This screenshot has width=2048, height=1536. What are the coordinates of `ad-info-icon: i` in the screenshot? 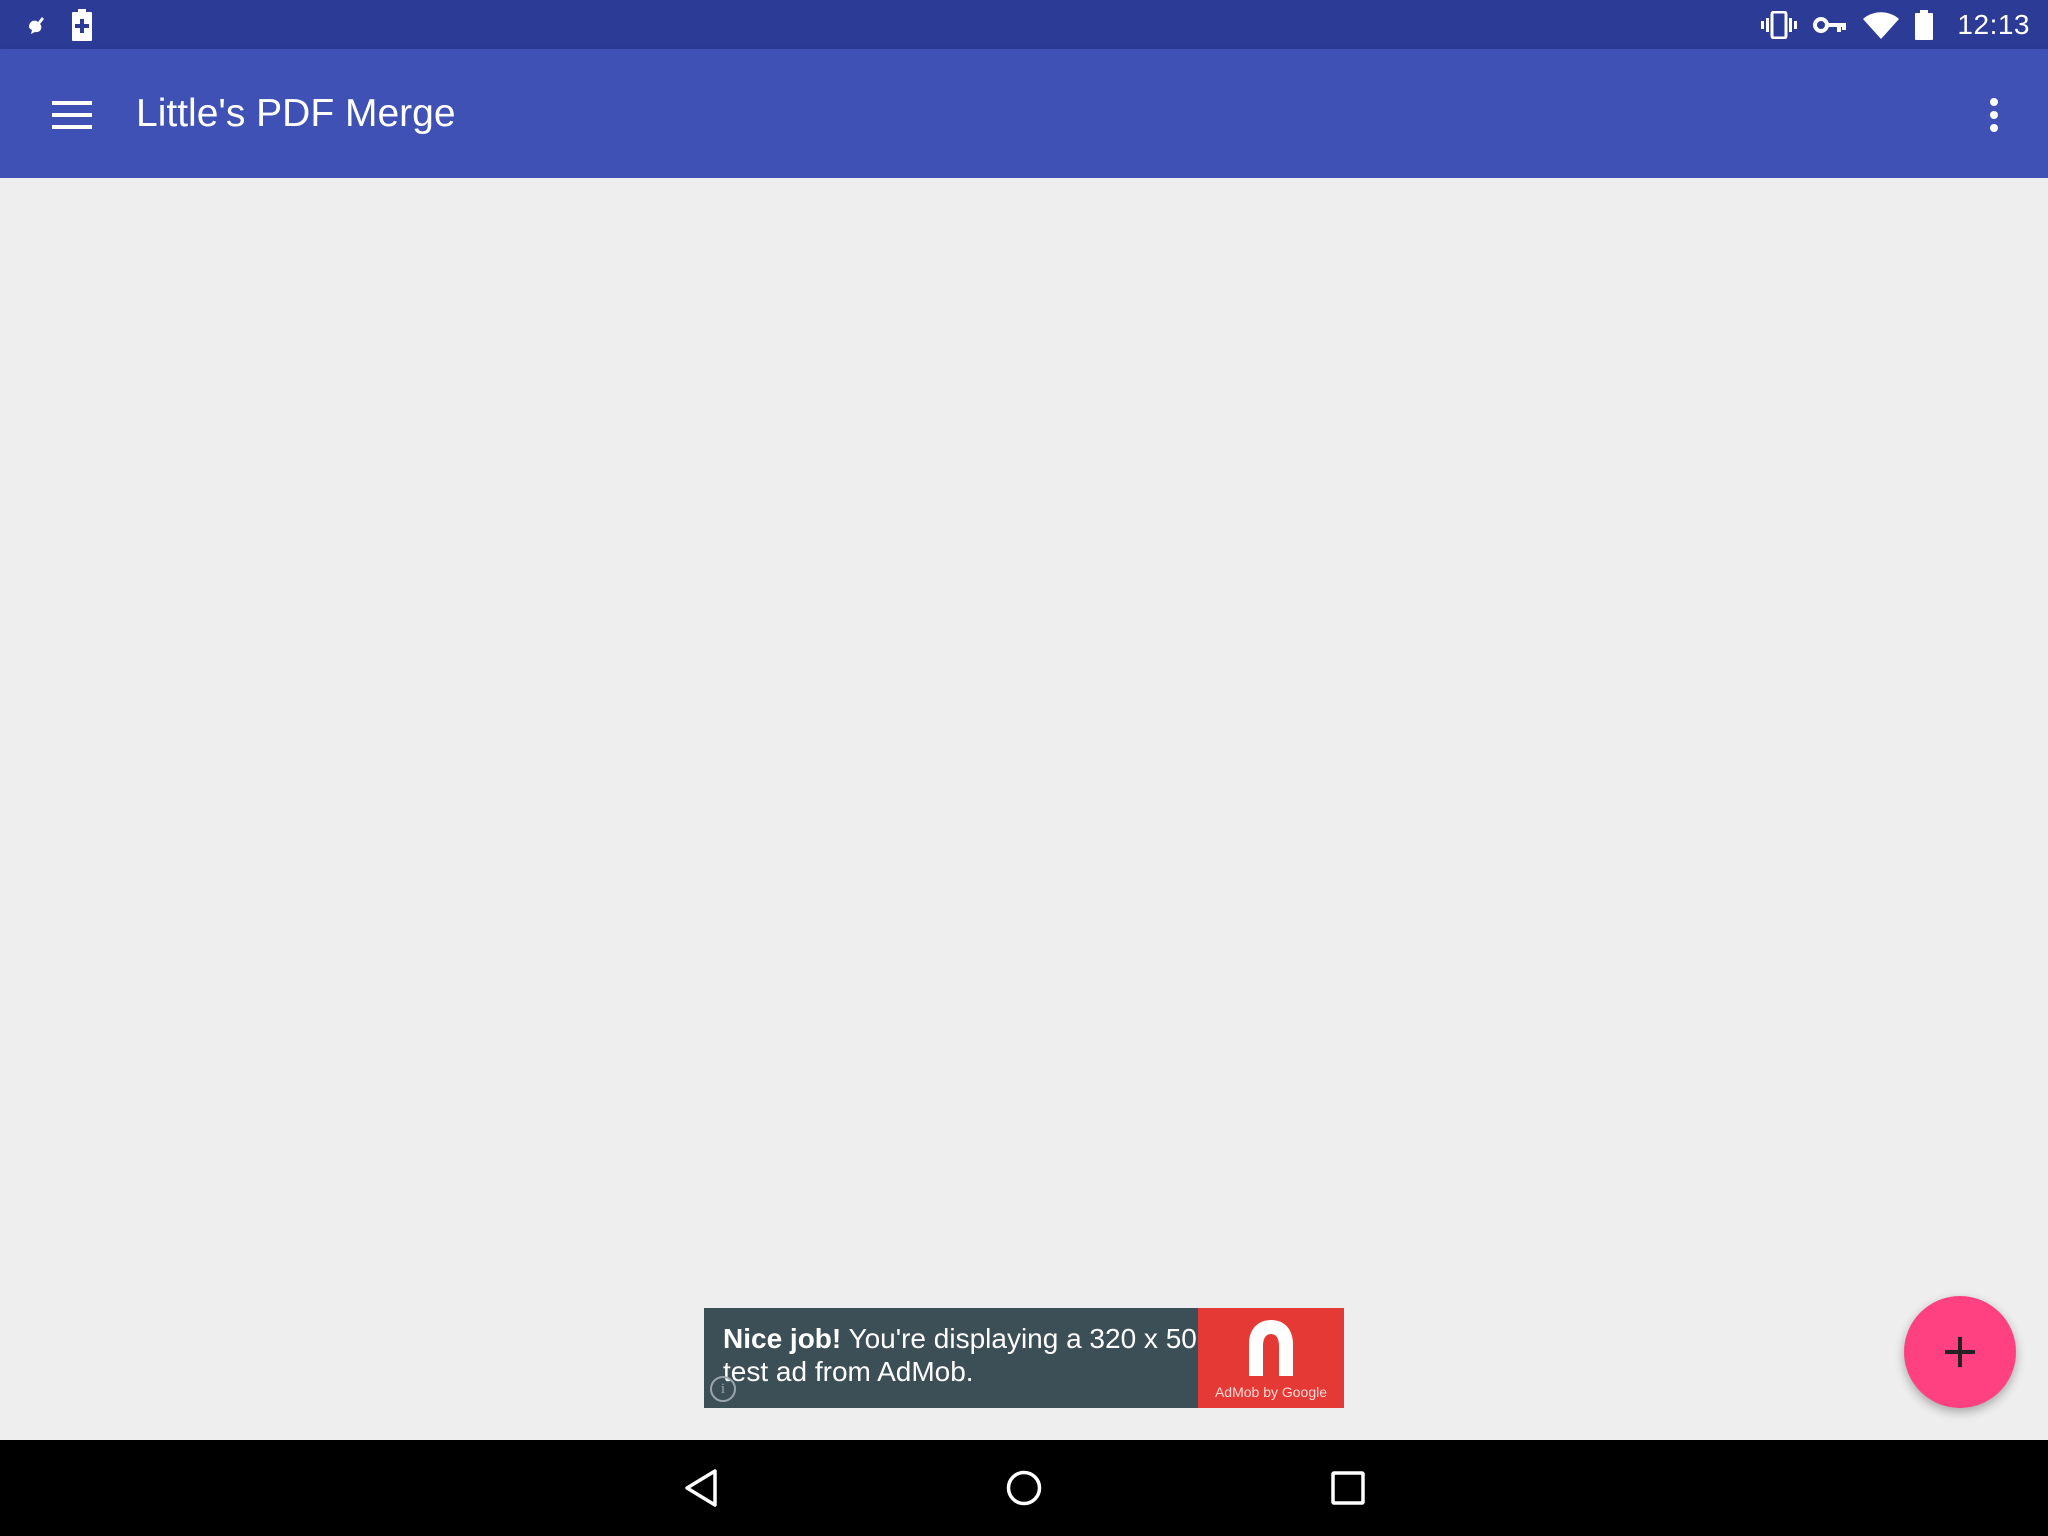 It's located at (723, 1389).